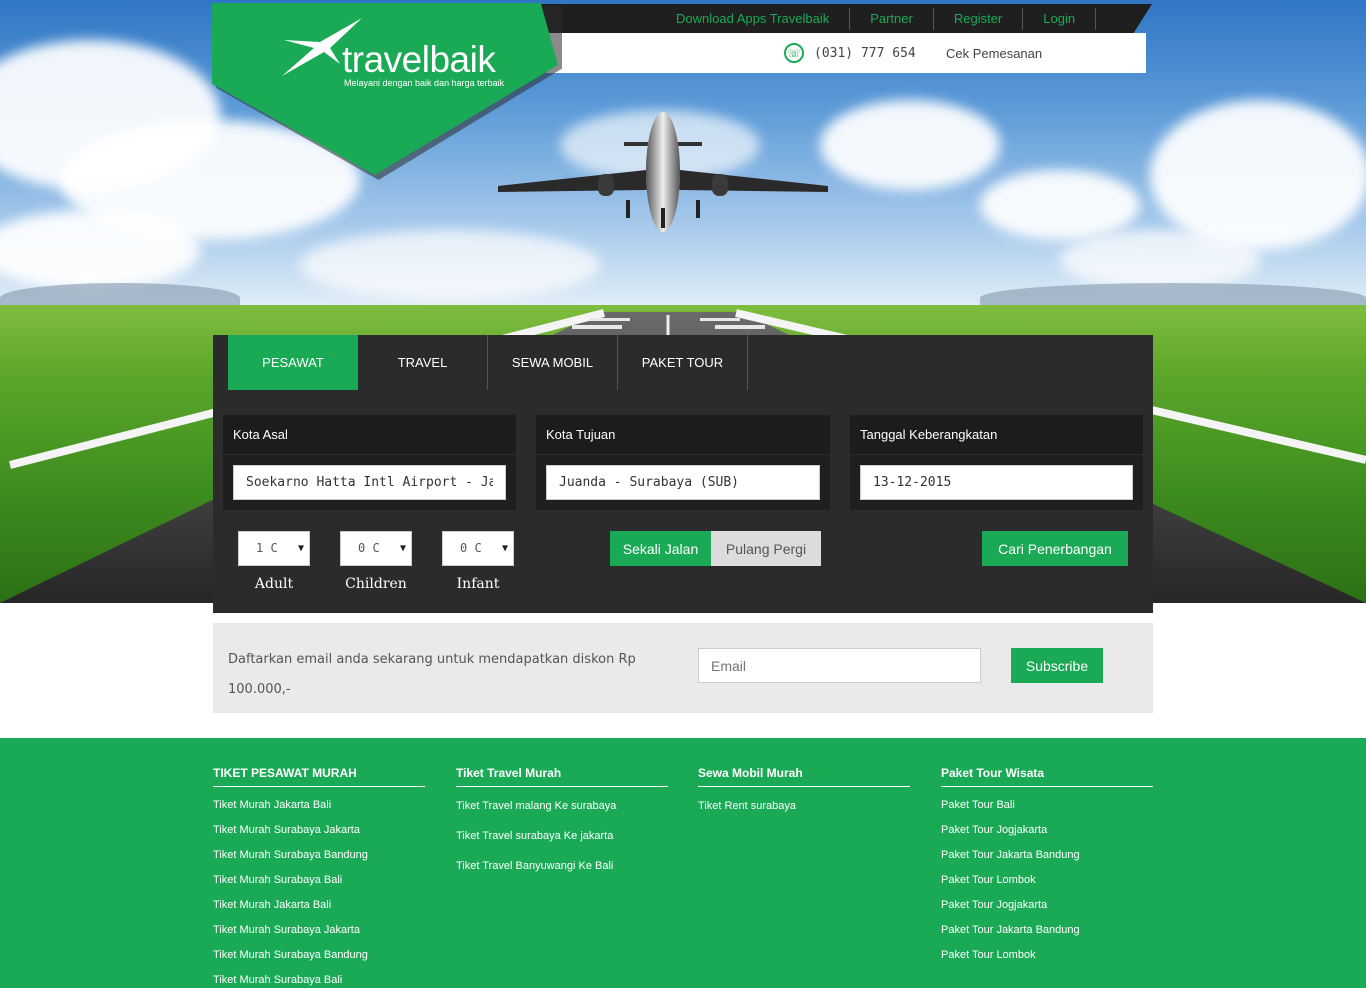  I want to click on children-select: 0 C ▼, so click(376, 548).